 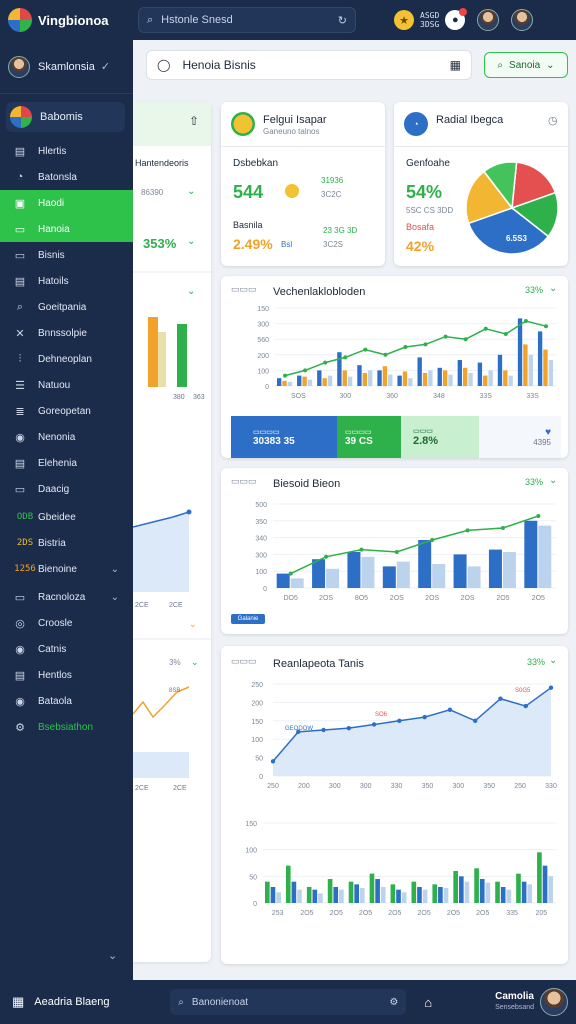 I want to click on card-pie-label2: Bosafa, so click(x=420, y=227).